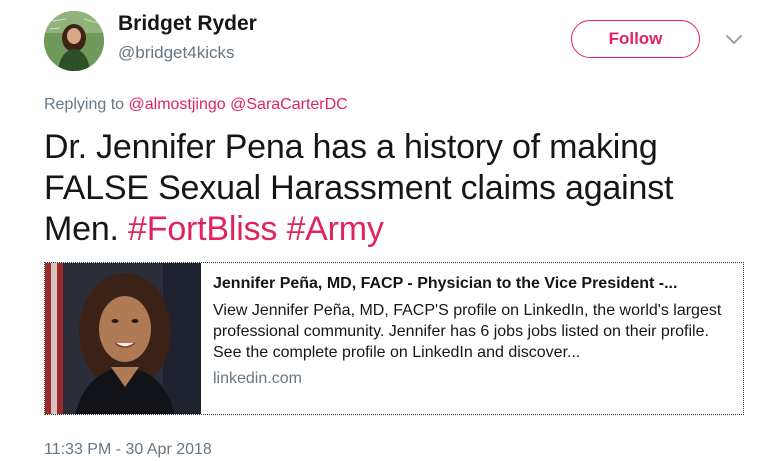  I want to click on card-thumbnail, so click(123, 338).